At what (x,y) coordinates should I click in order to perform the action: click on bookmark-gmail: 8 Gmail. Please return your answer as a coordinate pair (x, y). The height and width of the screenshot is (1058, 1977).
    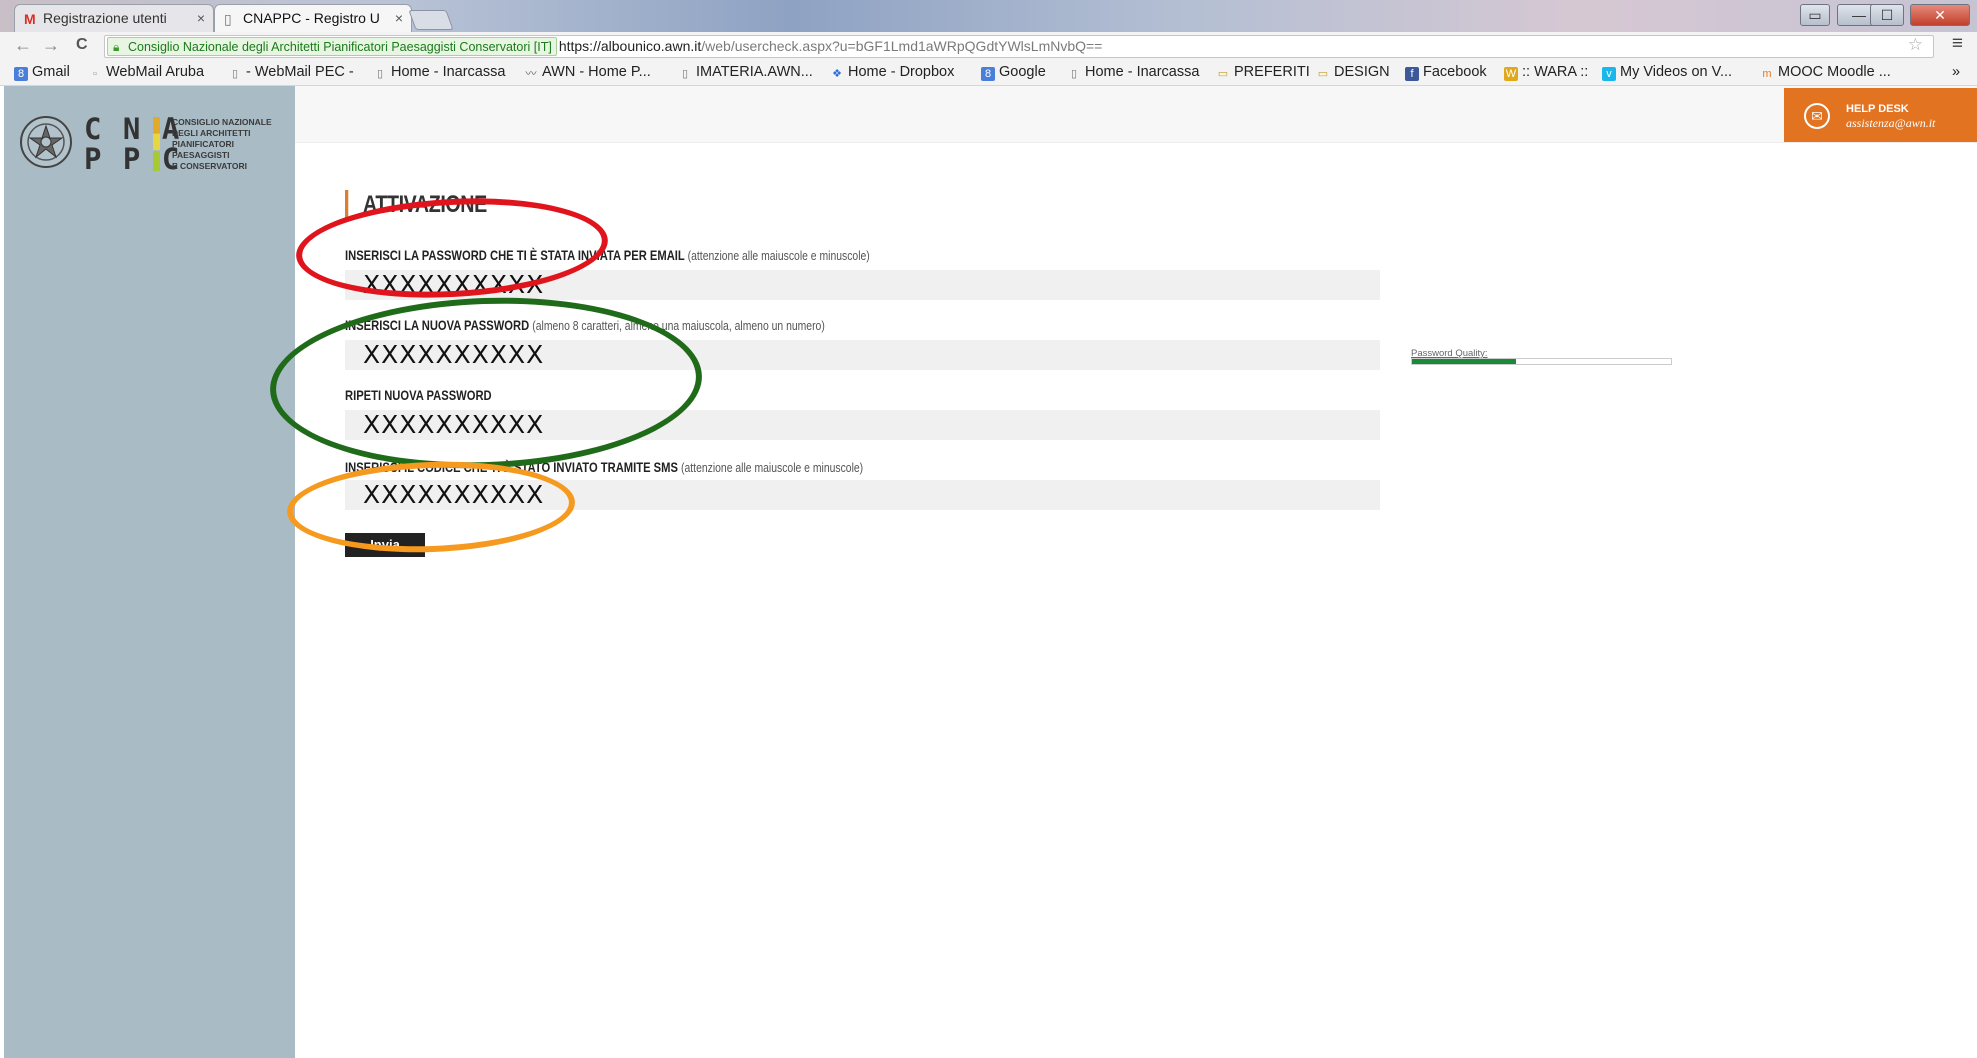
    Looking at the image, I should click on (42, 72).